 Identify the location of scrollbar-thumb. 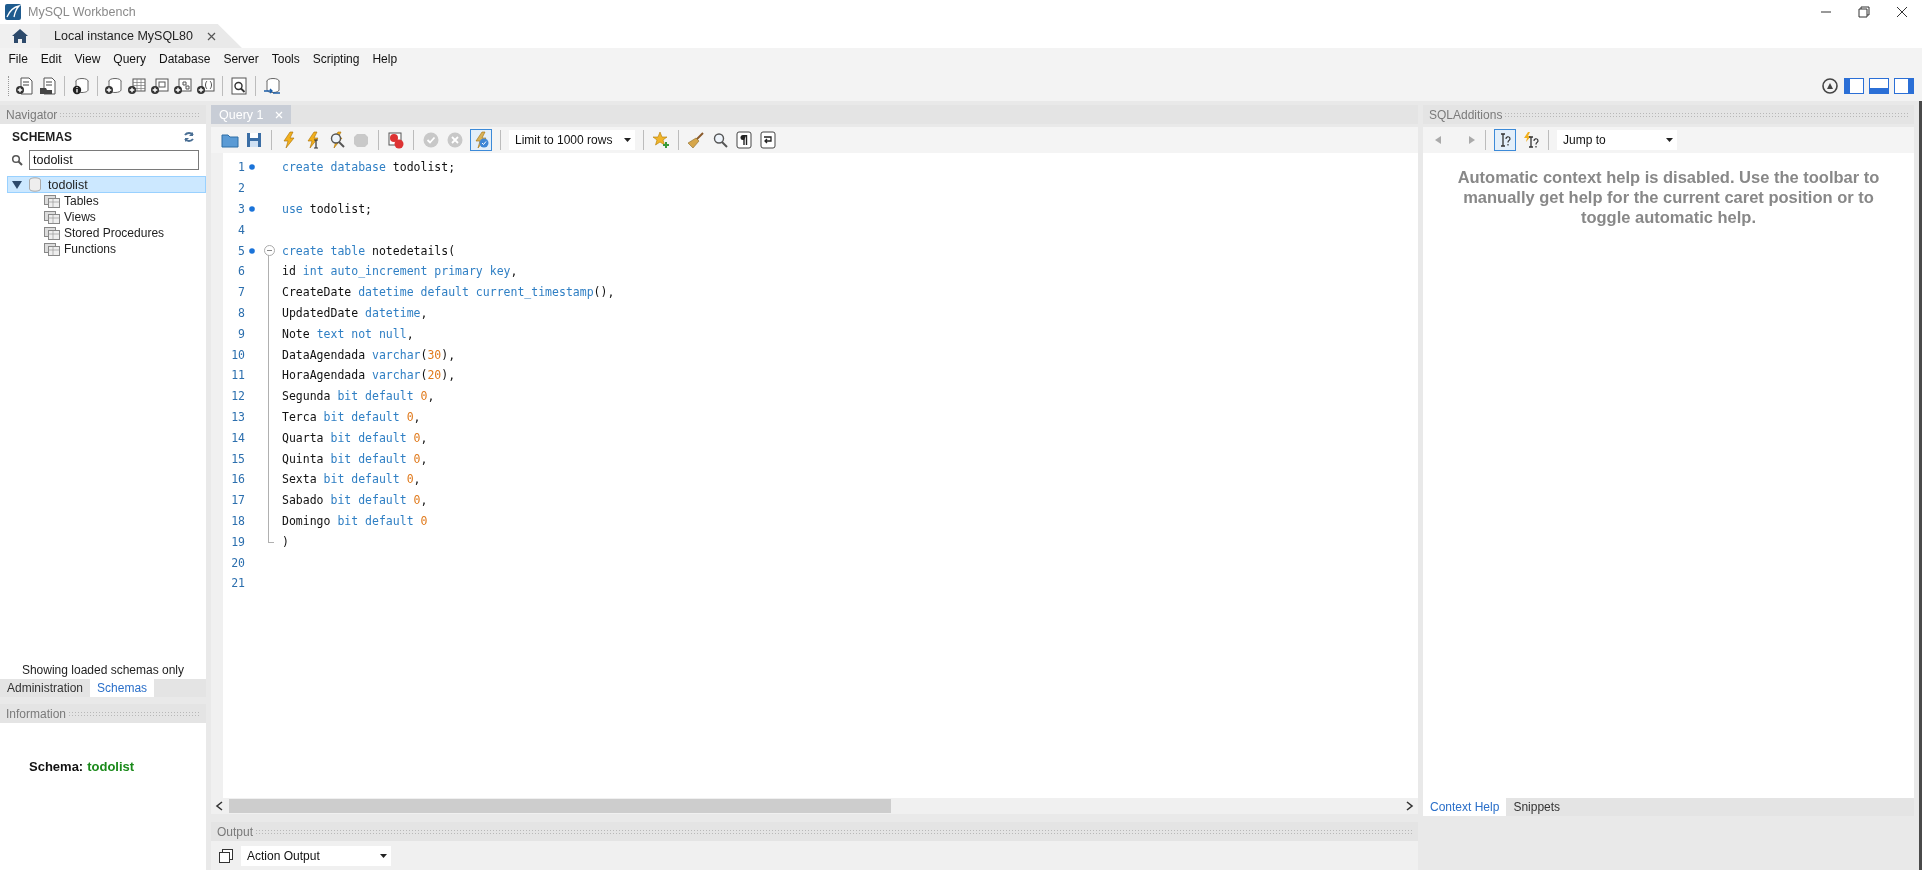
(560, 806).